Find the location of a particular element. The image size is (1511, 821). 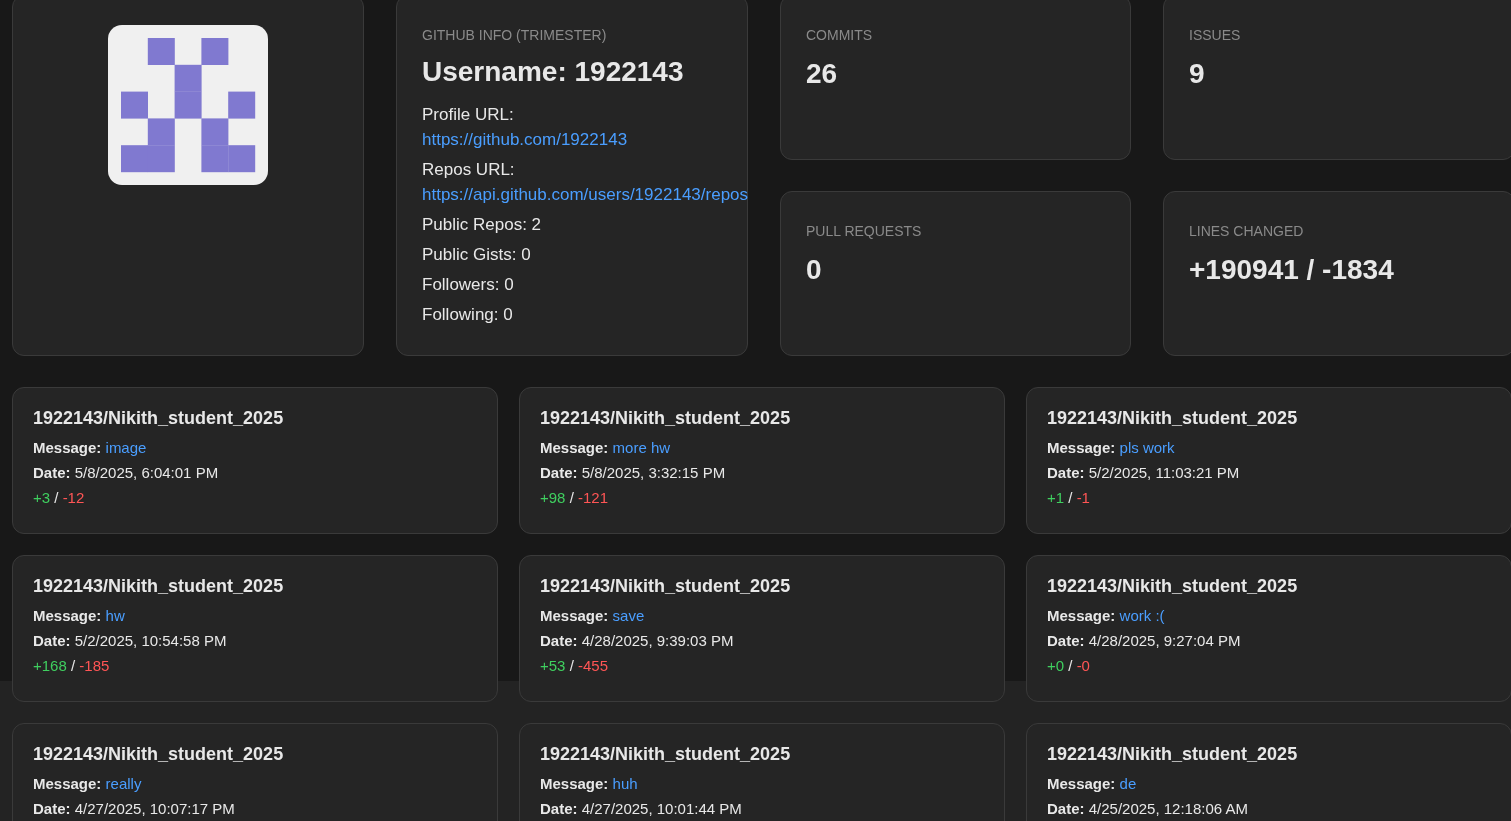

additions-count: +0 is located at coordinates (1056, 665).